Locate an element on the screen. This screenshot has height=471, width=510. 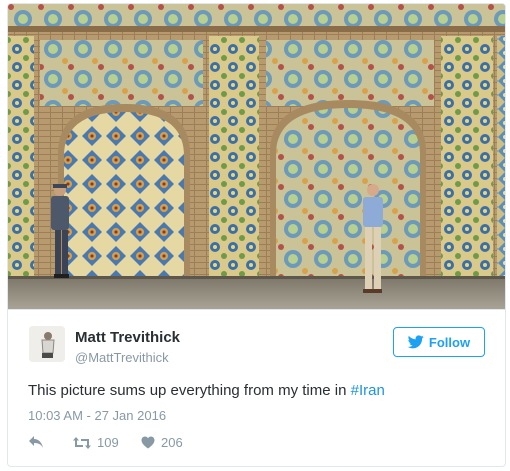
reply-button is located at coordinates (36, 442).